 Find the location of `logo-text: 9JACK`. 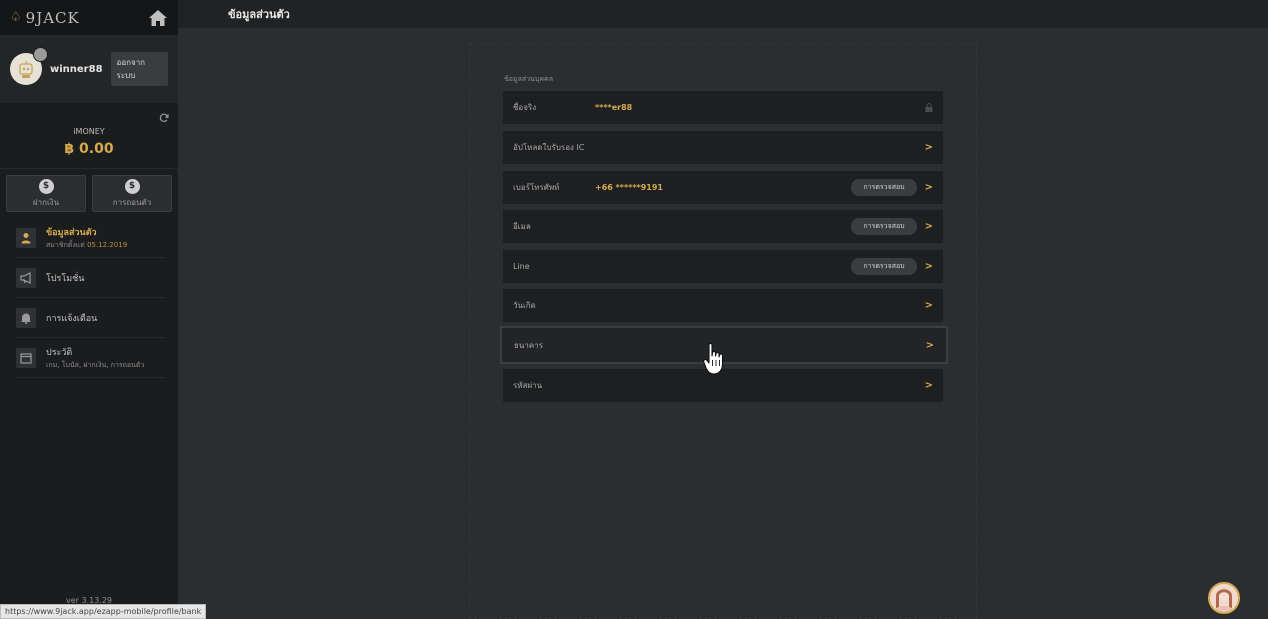

logo-text: 9JACK is located at coordinates (52, 17).